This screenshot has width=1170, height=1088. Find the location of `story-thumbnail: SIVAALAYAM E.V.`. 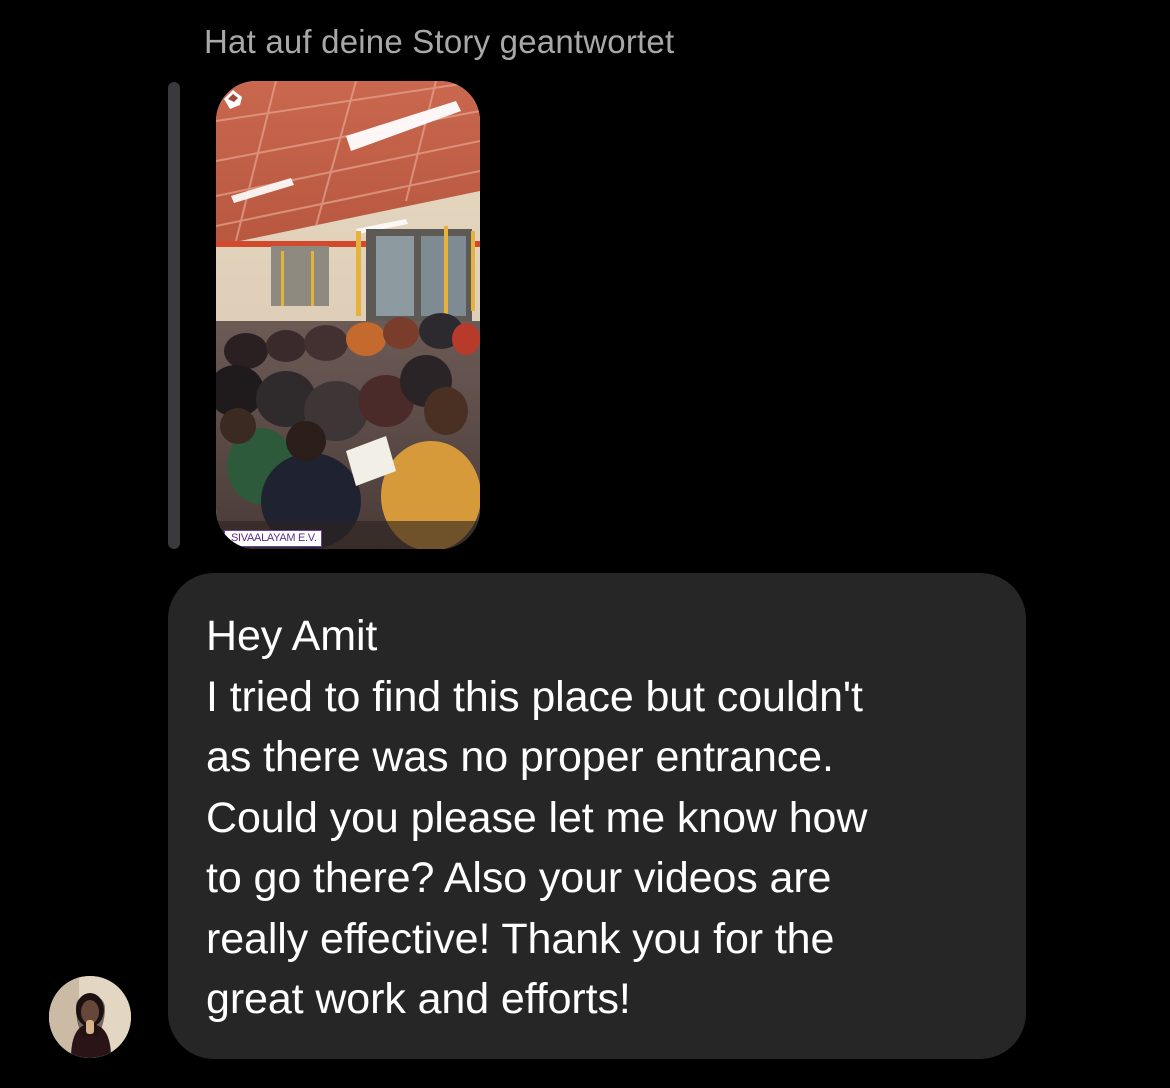

story-thumbnail: SIVAALAYAM E.V. is located at coordinates (348, 315).